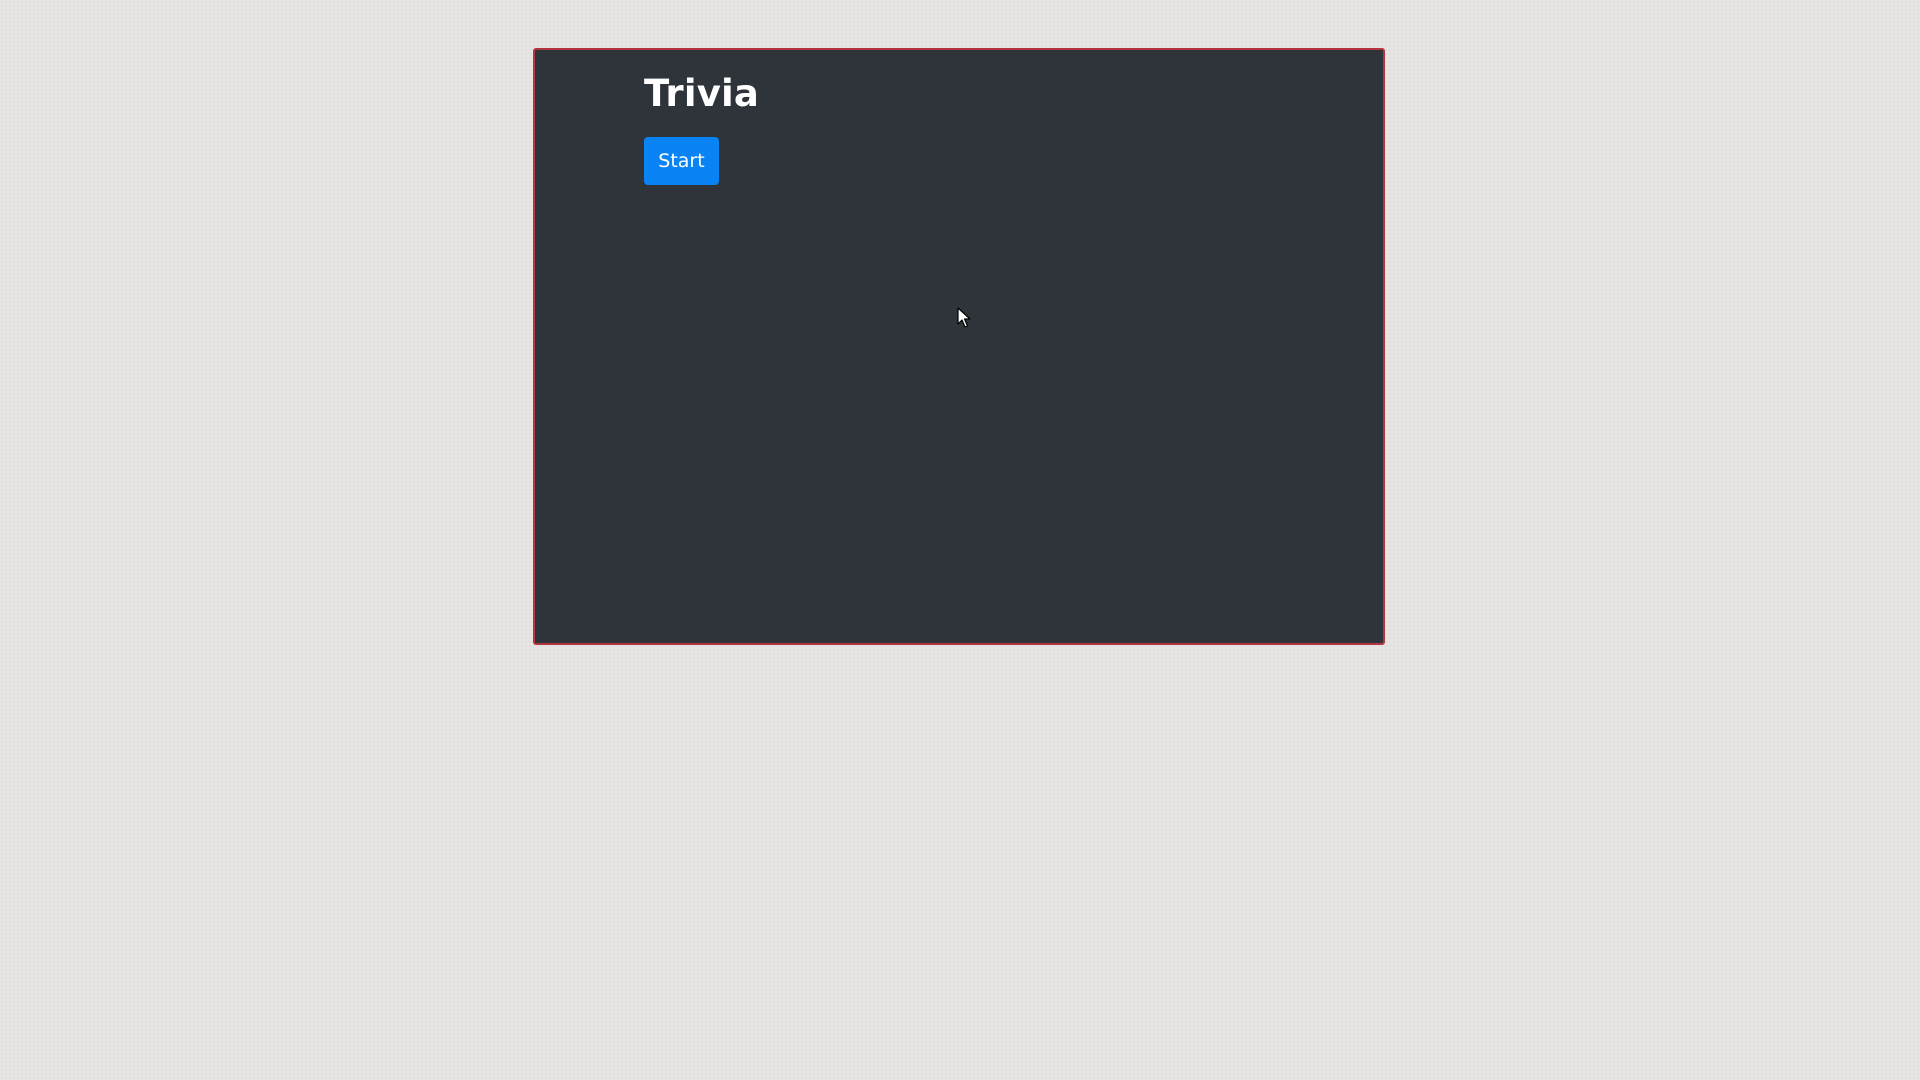 The height and width of the screenshot is (1080, 1920). I want to click on start-button: Start, so click(681, 161).